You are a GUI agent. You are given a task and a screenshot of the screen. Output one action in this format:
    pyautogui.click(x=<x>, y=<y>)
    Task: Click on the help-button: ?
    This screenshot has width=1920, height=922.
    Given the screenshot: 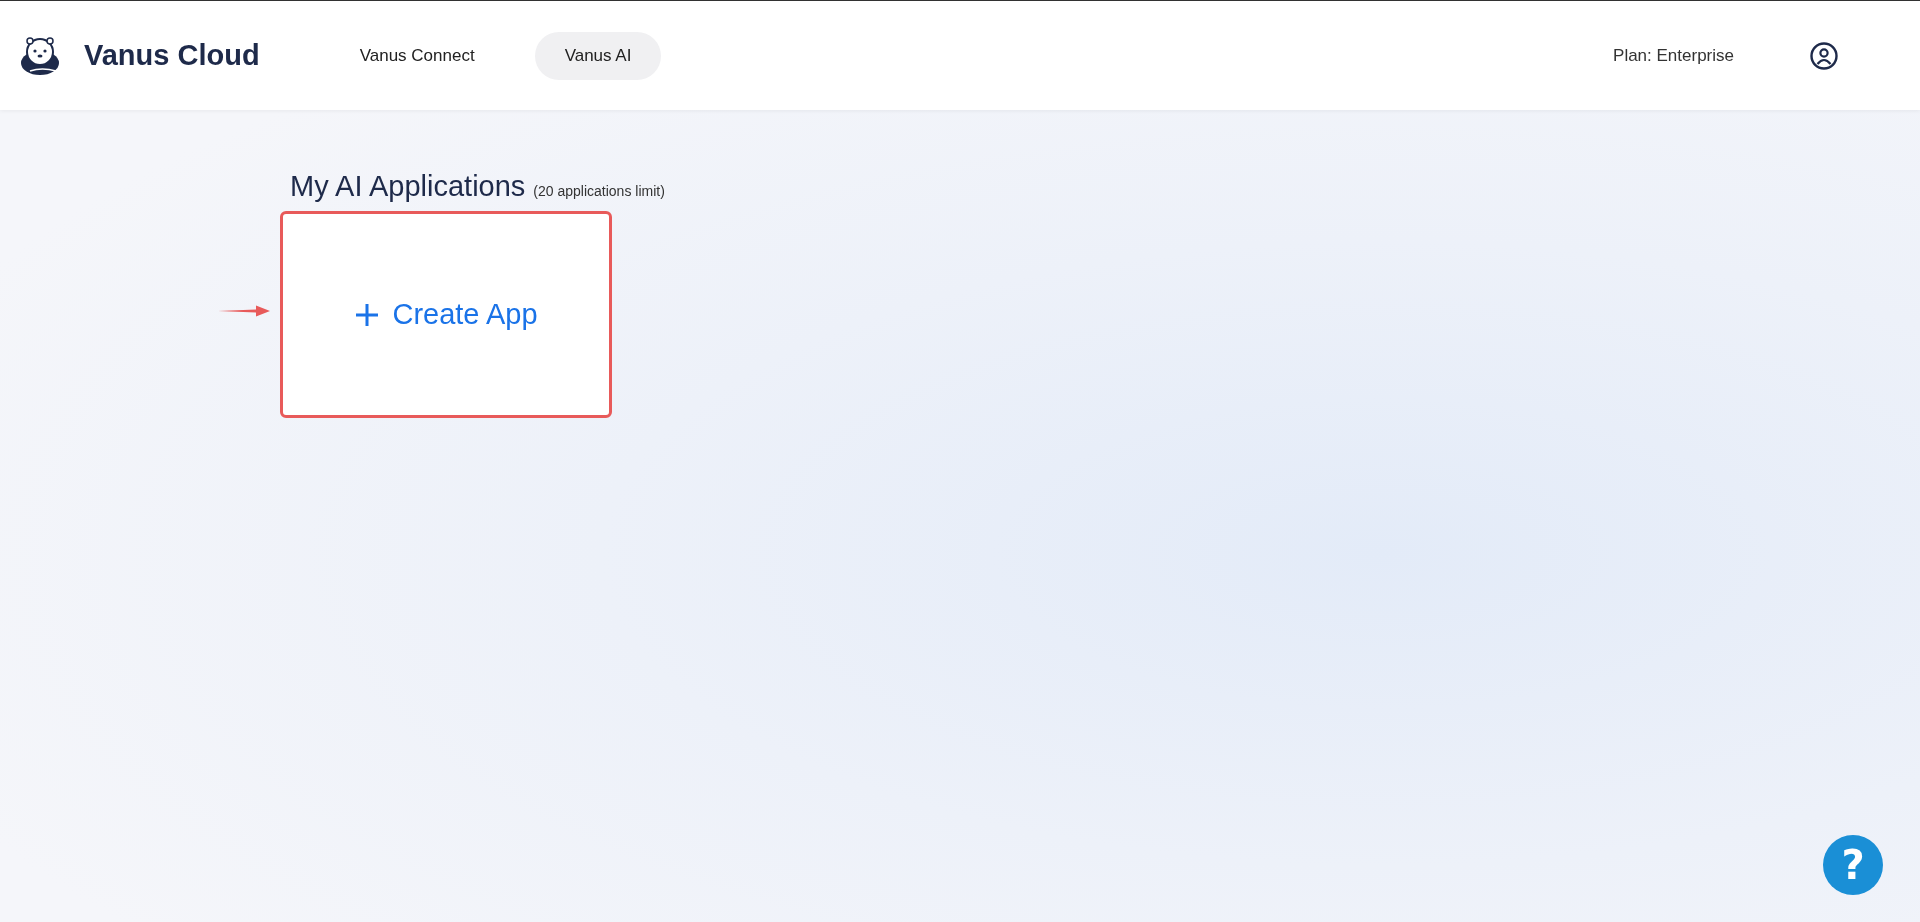 What is the action you would take?
    pyautogui.click(x=1853, y=865)
    